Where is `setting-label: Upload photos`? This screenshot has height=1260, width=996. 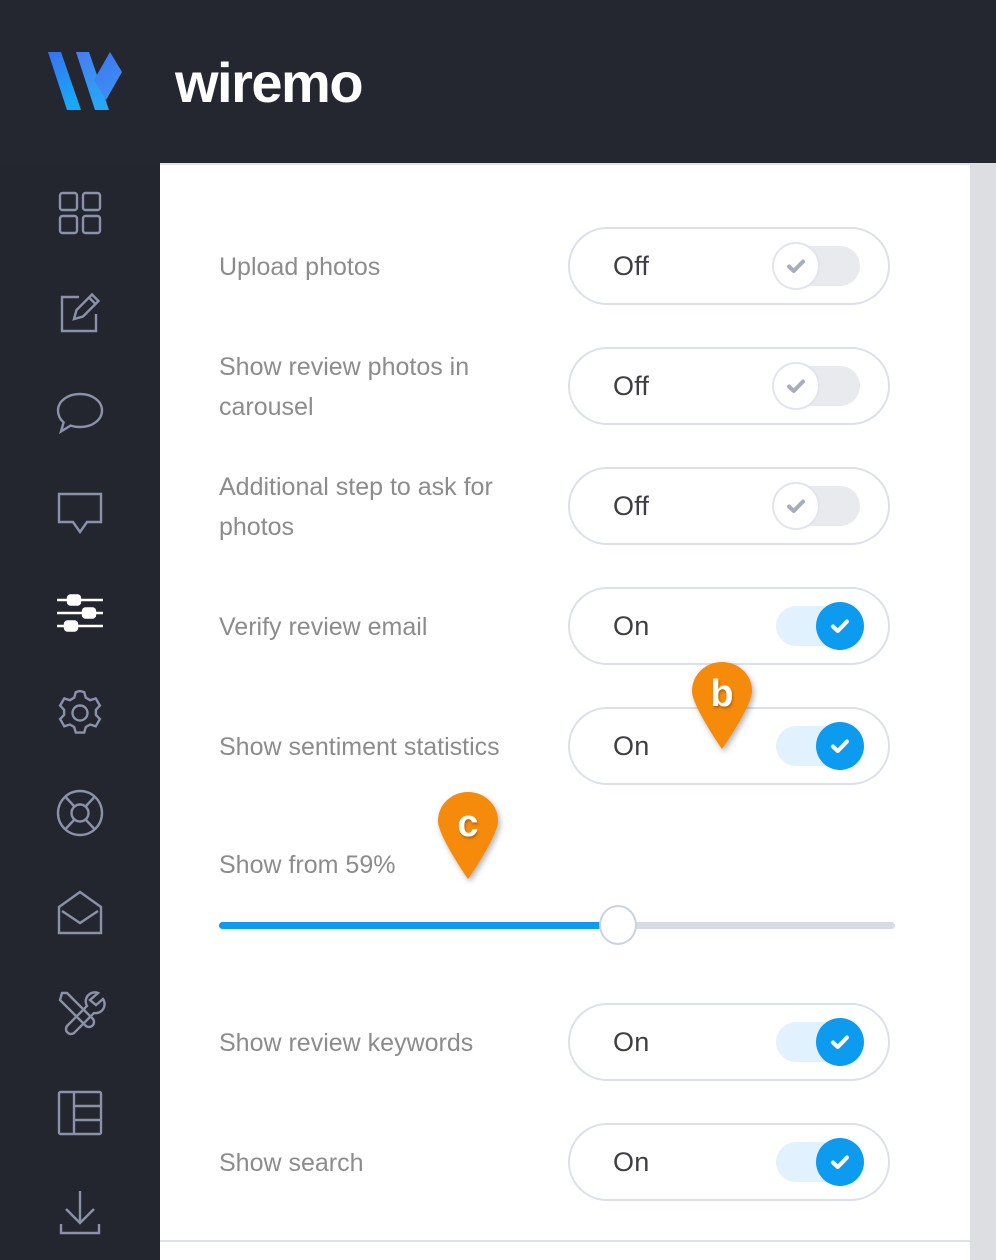
setting-label: Upload photos is located at coordinates (300, 267).